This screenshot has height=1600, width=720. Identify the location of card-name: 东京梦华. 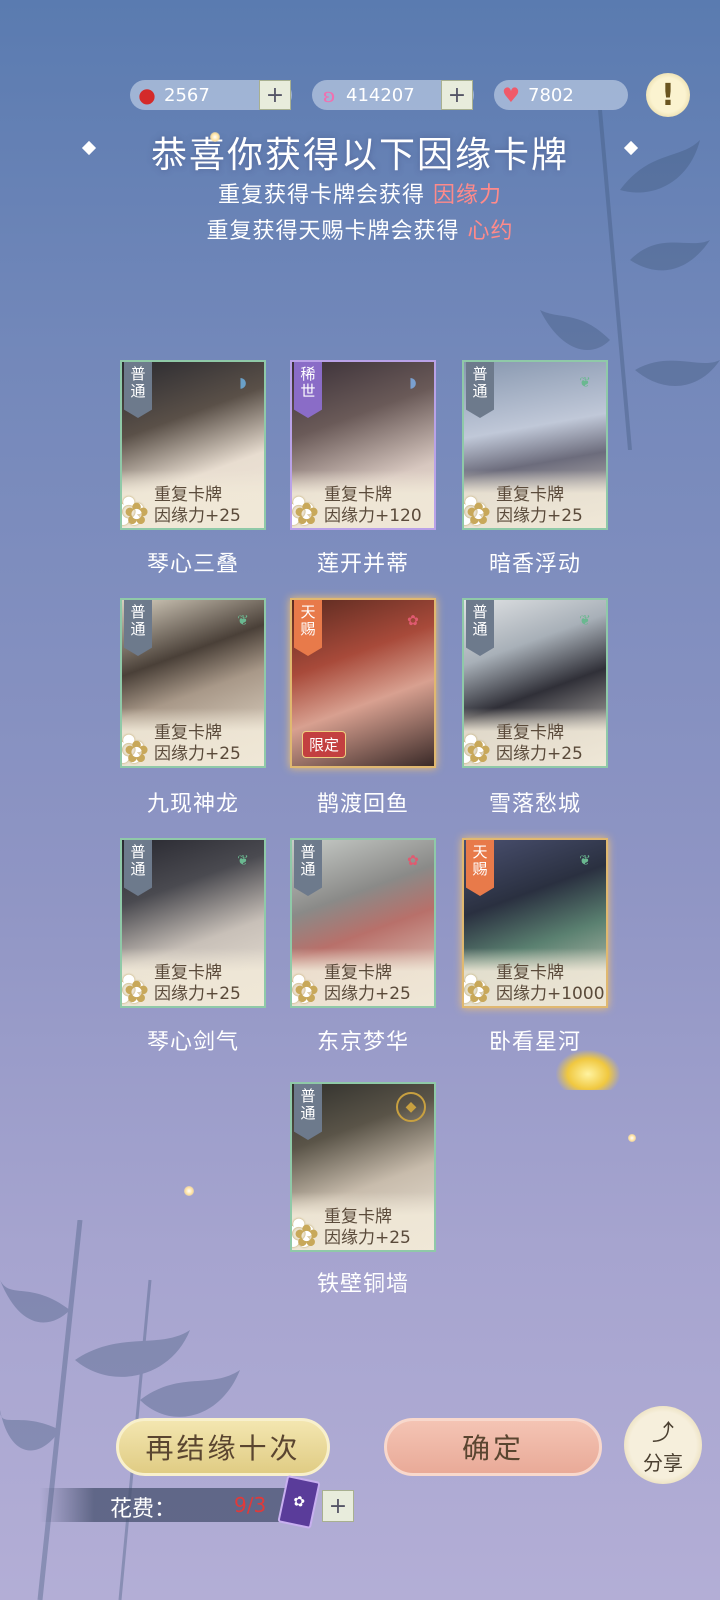
(362, 1042).